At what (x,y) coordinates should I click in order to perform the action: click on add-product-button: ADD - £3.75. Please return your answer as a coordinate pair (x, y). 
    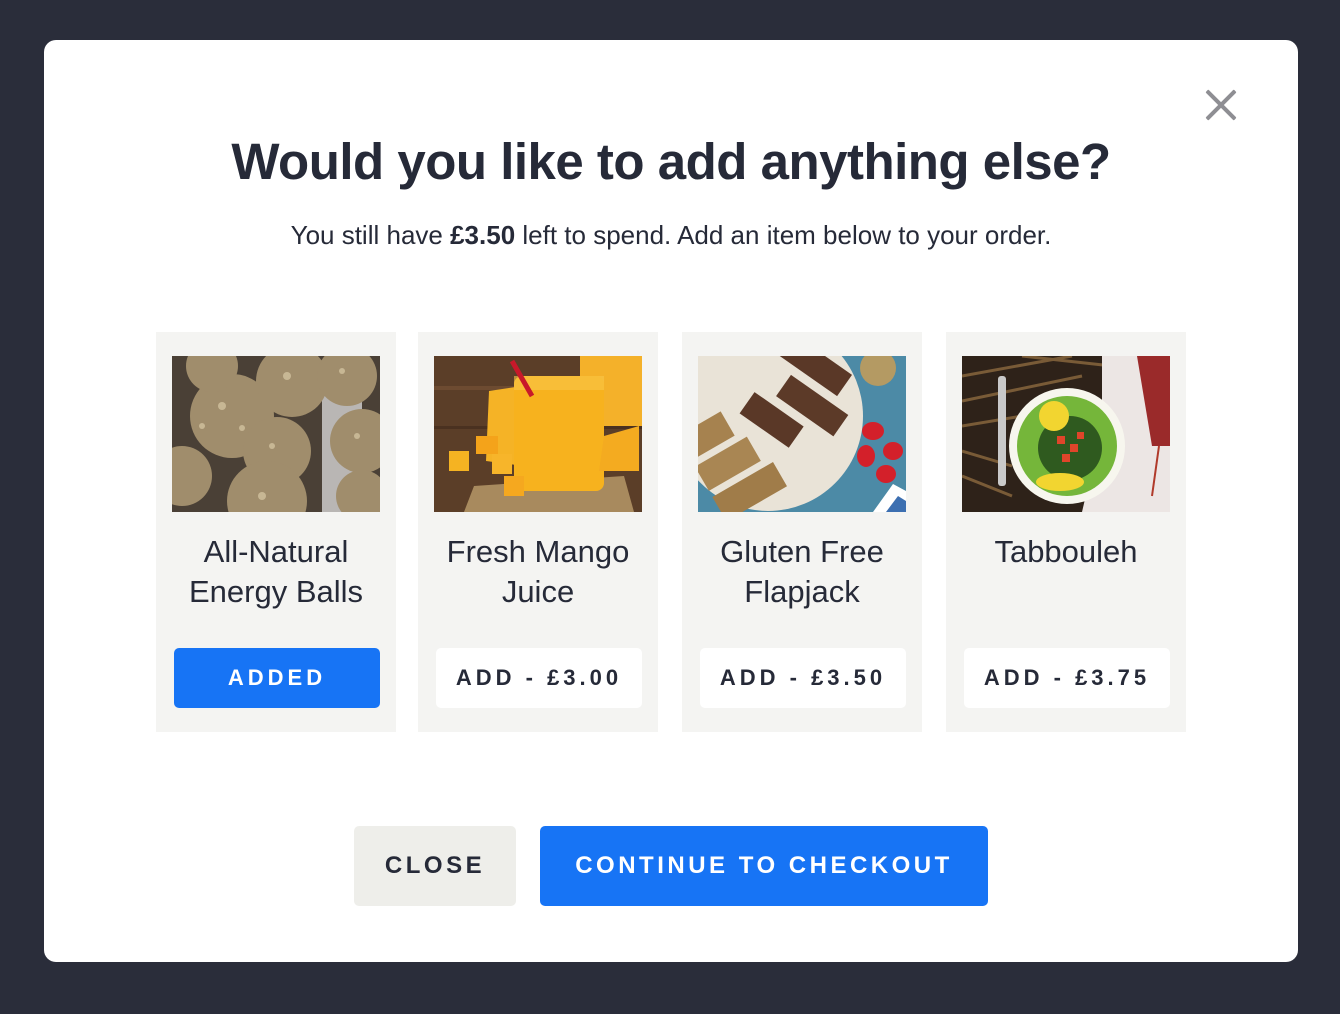
    Looking at the image, I should click on (1067, 678).